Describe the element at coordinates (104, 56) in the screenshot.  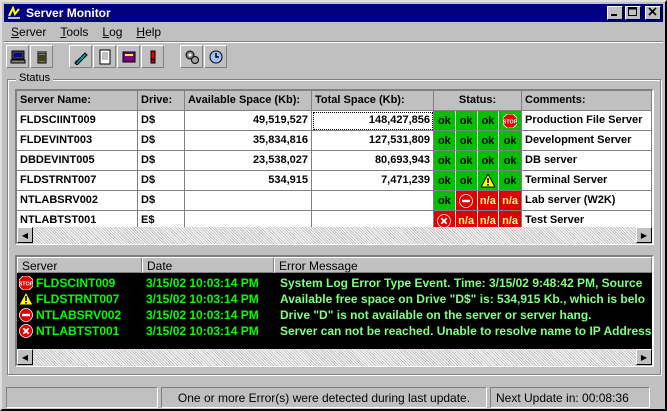
I see `notepad-icon` at that location.